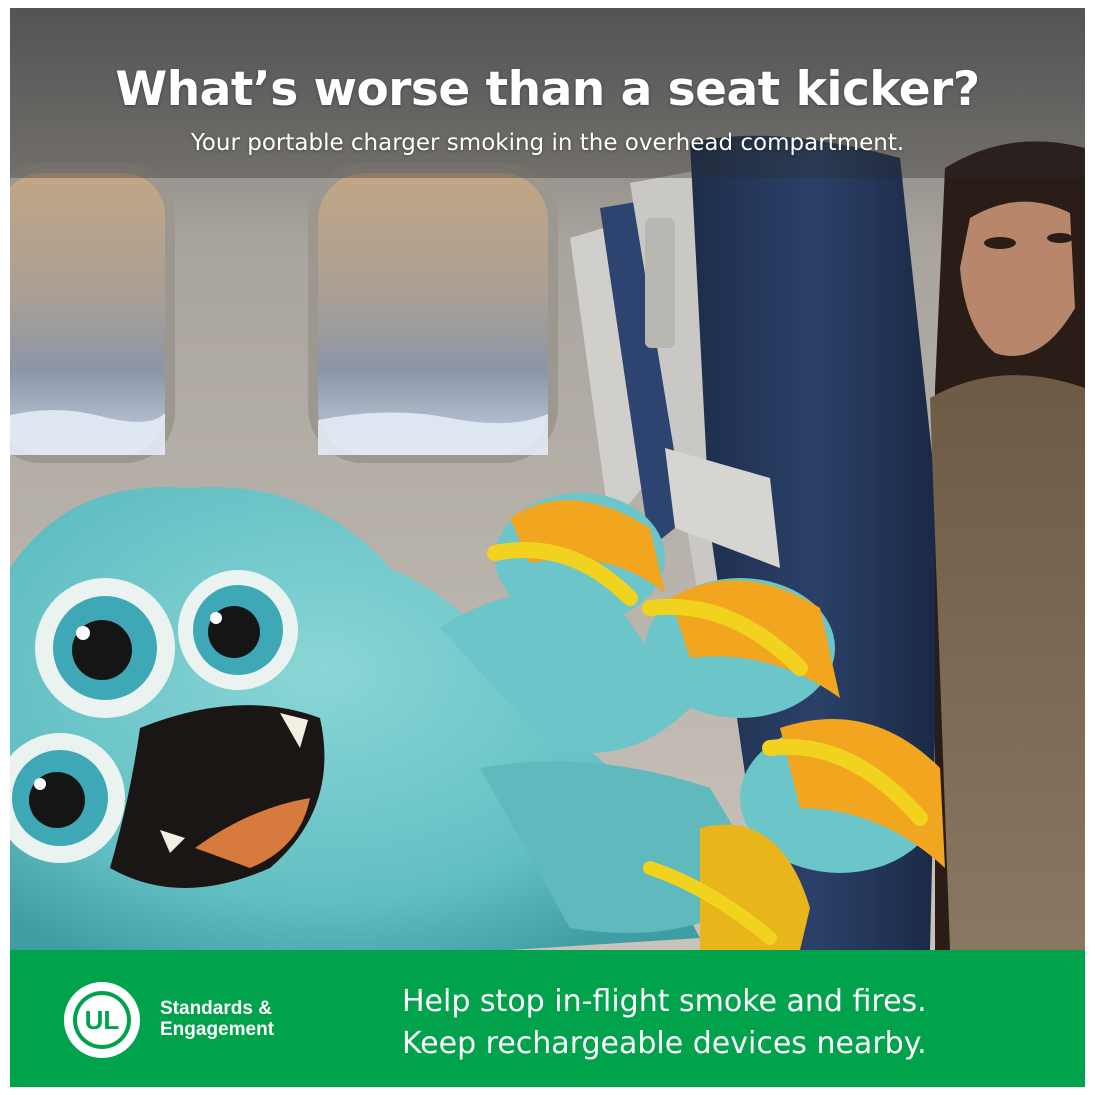 This screenshot has height=1095, width=1095. I want to click on cabin-window-right, so click(433, 313).